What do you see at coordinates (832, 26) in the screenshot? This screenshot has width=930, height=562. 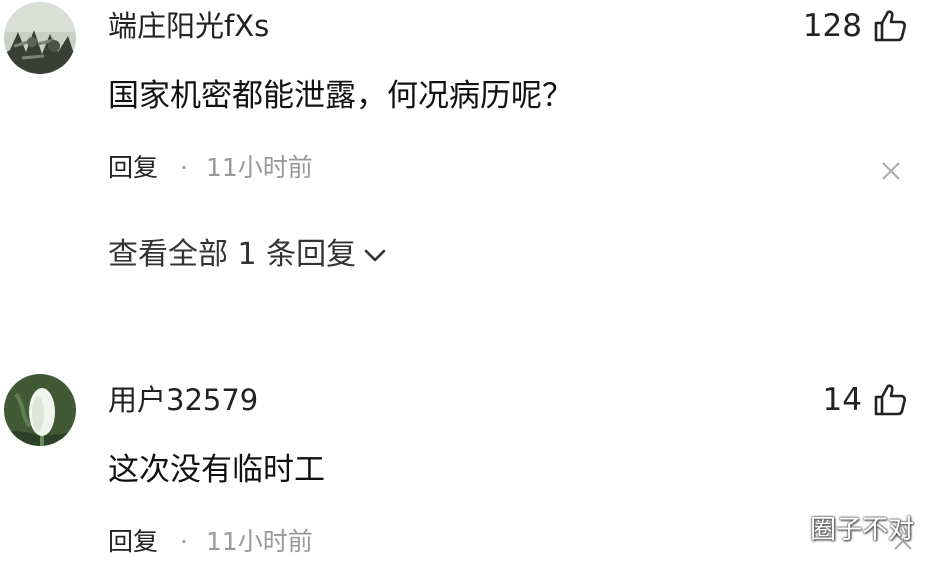 I see `like-count: 128` at bounding box center [832, 26].